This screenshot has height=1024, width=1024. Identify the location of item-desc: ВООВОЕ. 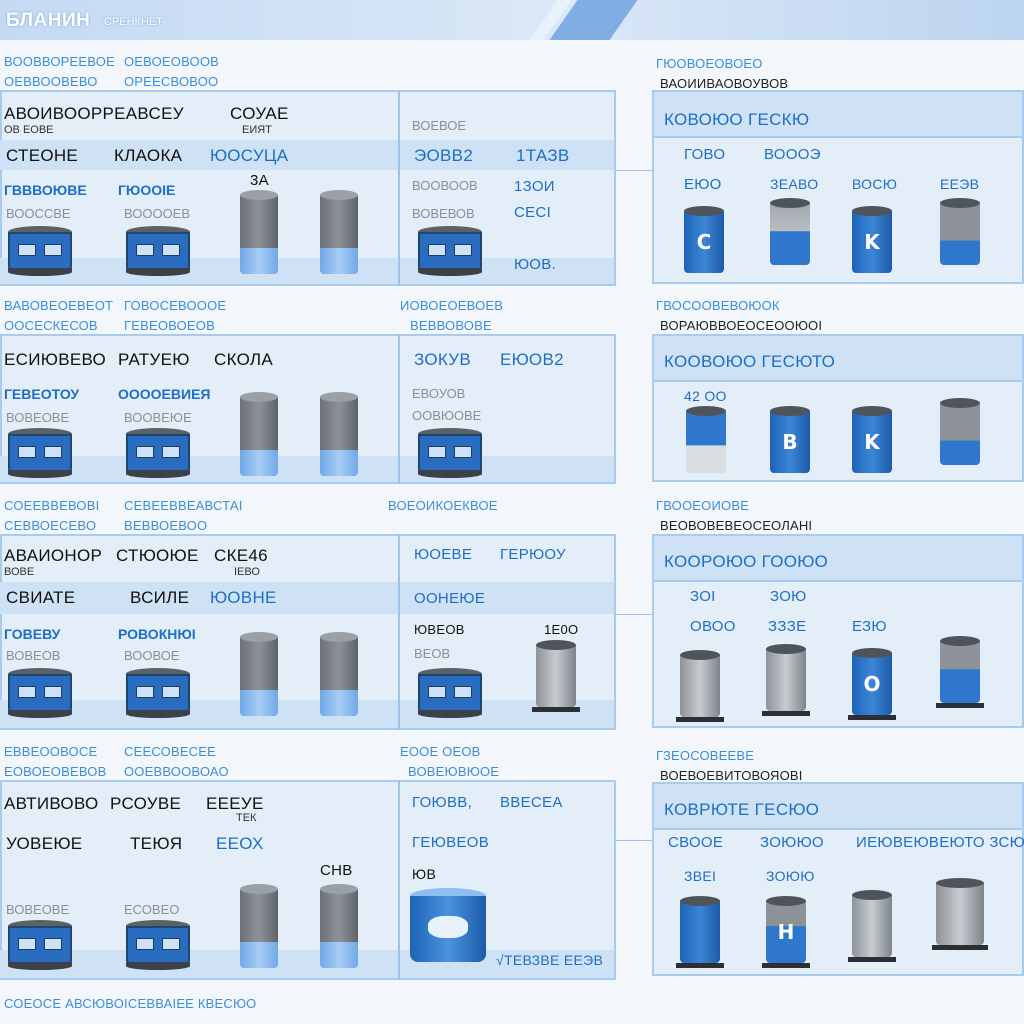
(152, 655).